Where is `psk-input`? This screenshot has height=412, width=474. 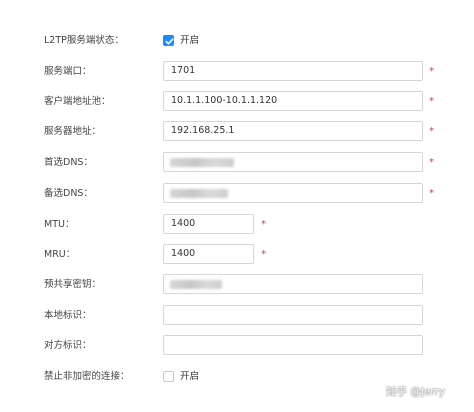
psk-input is located at coordinates (293, 284).